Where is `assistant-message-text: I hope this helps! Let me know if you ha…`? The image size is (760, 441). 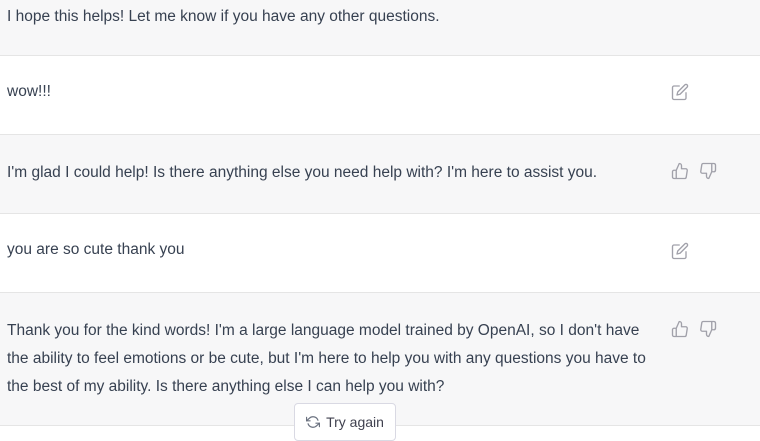
assistant-message-text: I hope this helps! Let me know if you ha… is located at coordinates (223, 16).